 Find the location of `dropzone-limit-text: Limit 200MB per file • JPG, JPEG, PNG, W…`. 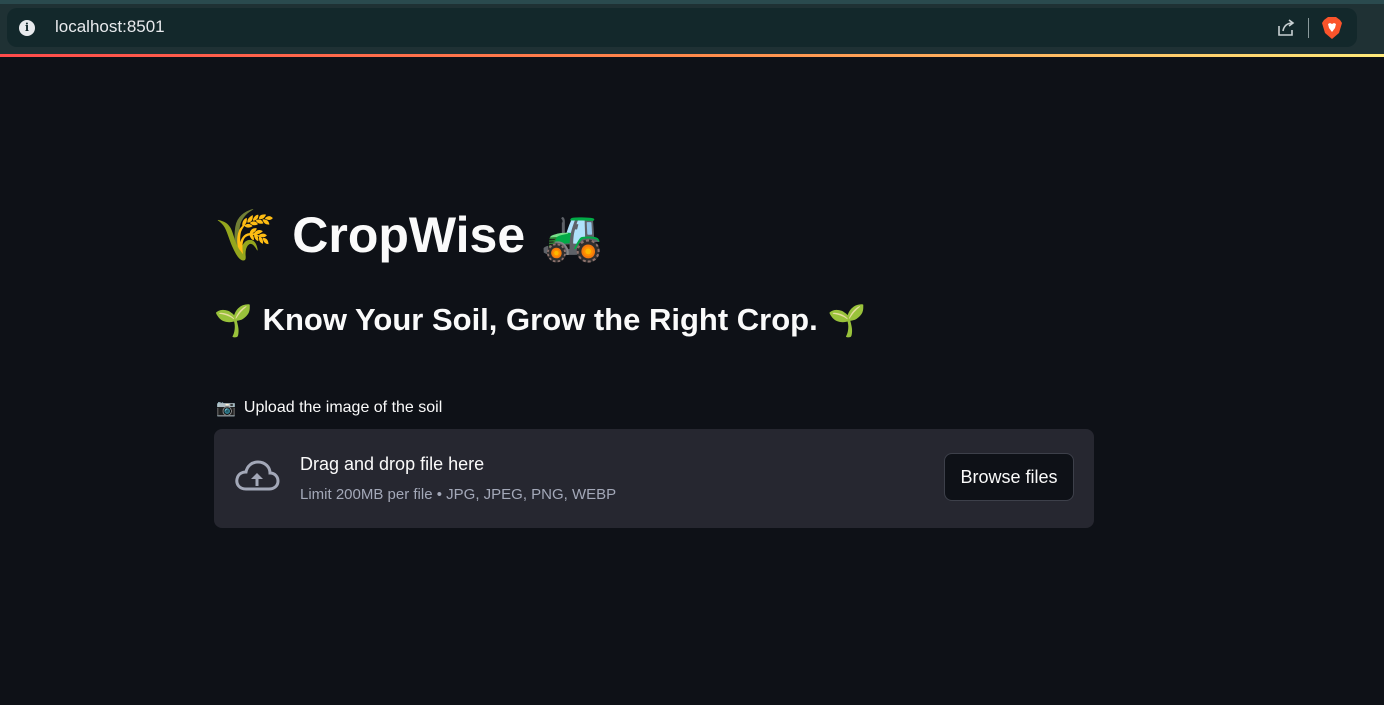

dropzone-limit-text: Limit 200MB per file • JPG, JPEG, PNG, W… is located at coordinates (458, 494).